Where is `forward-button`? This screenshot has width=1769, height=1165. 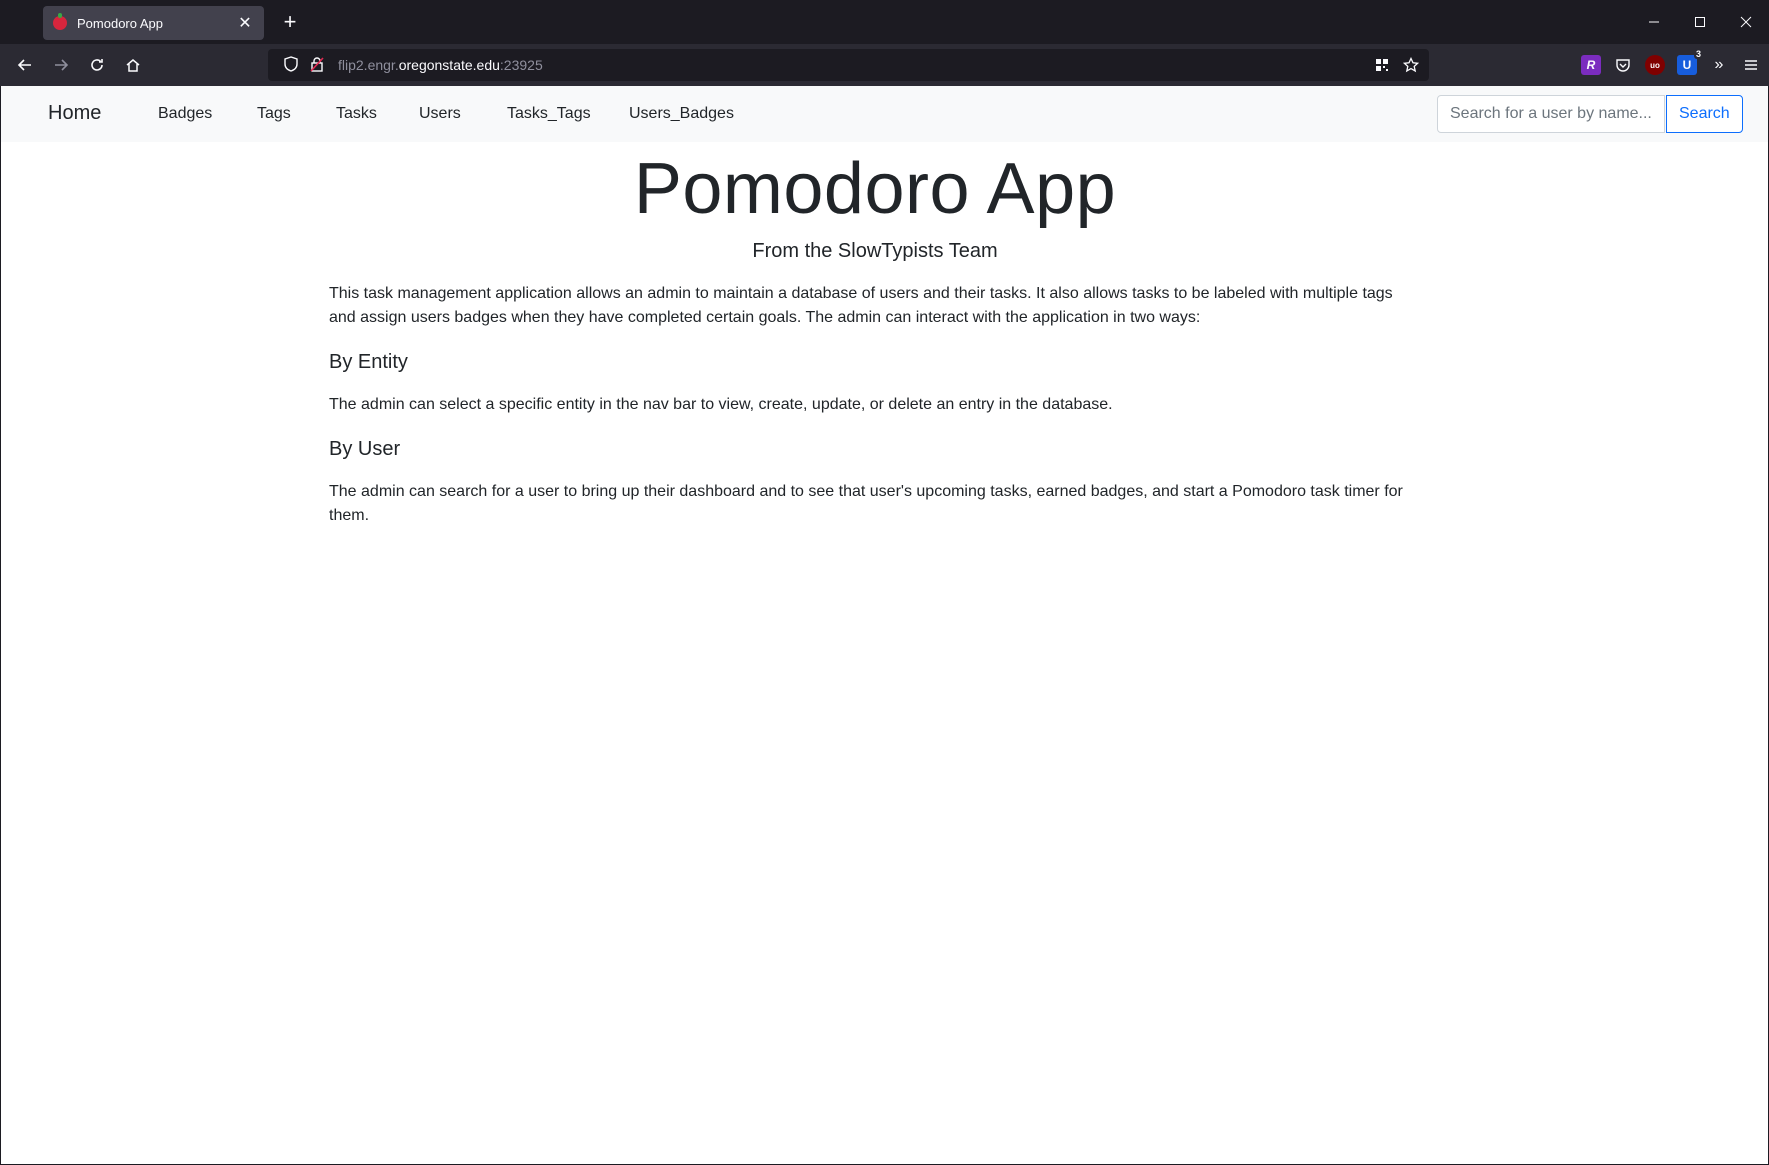
forward-button is located at coordinates (61, 65).